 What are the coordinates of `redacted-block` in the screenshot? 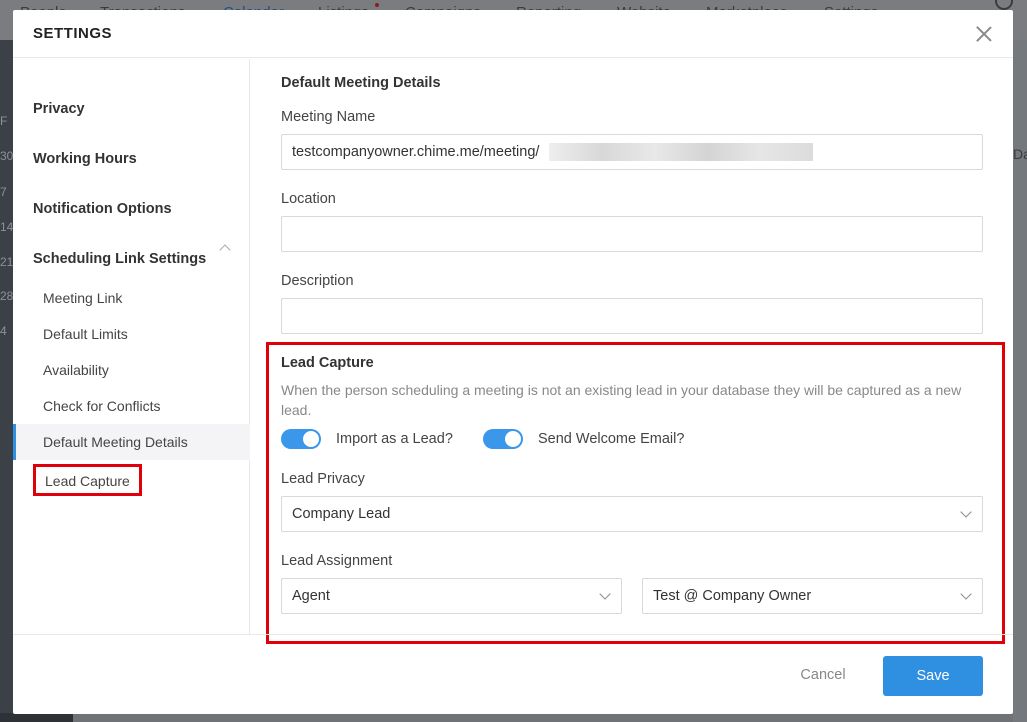 It's located at (681, 152).